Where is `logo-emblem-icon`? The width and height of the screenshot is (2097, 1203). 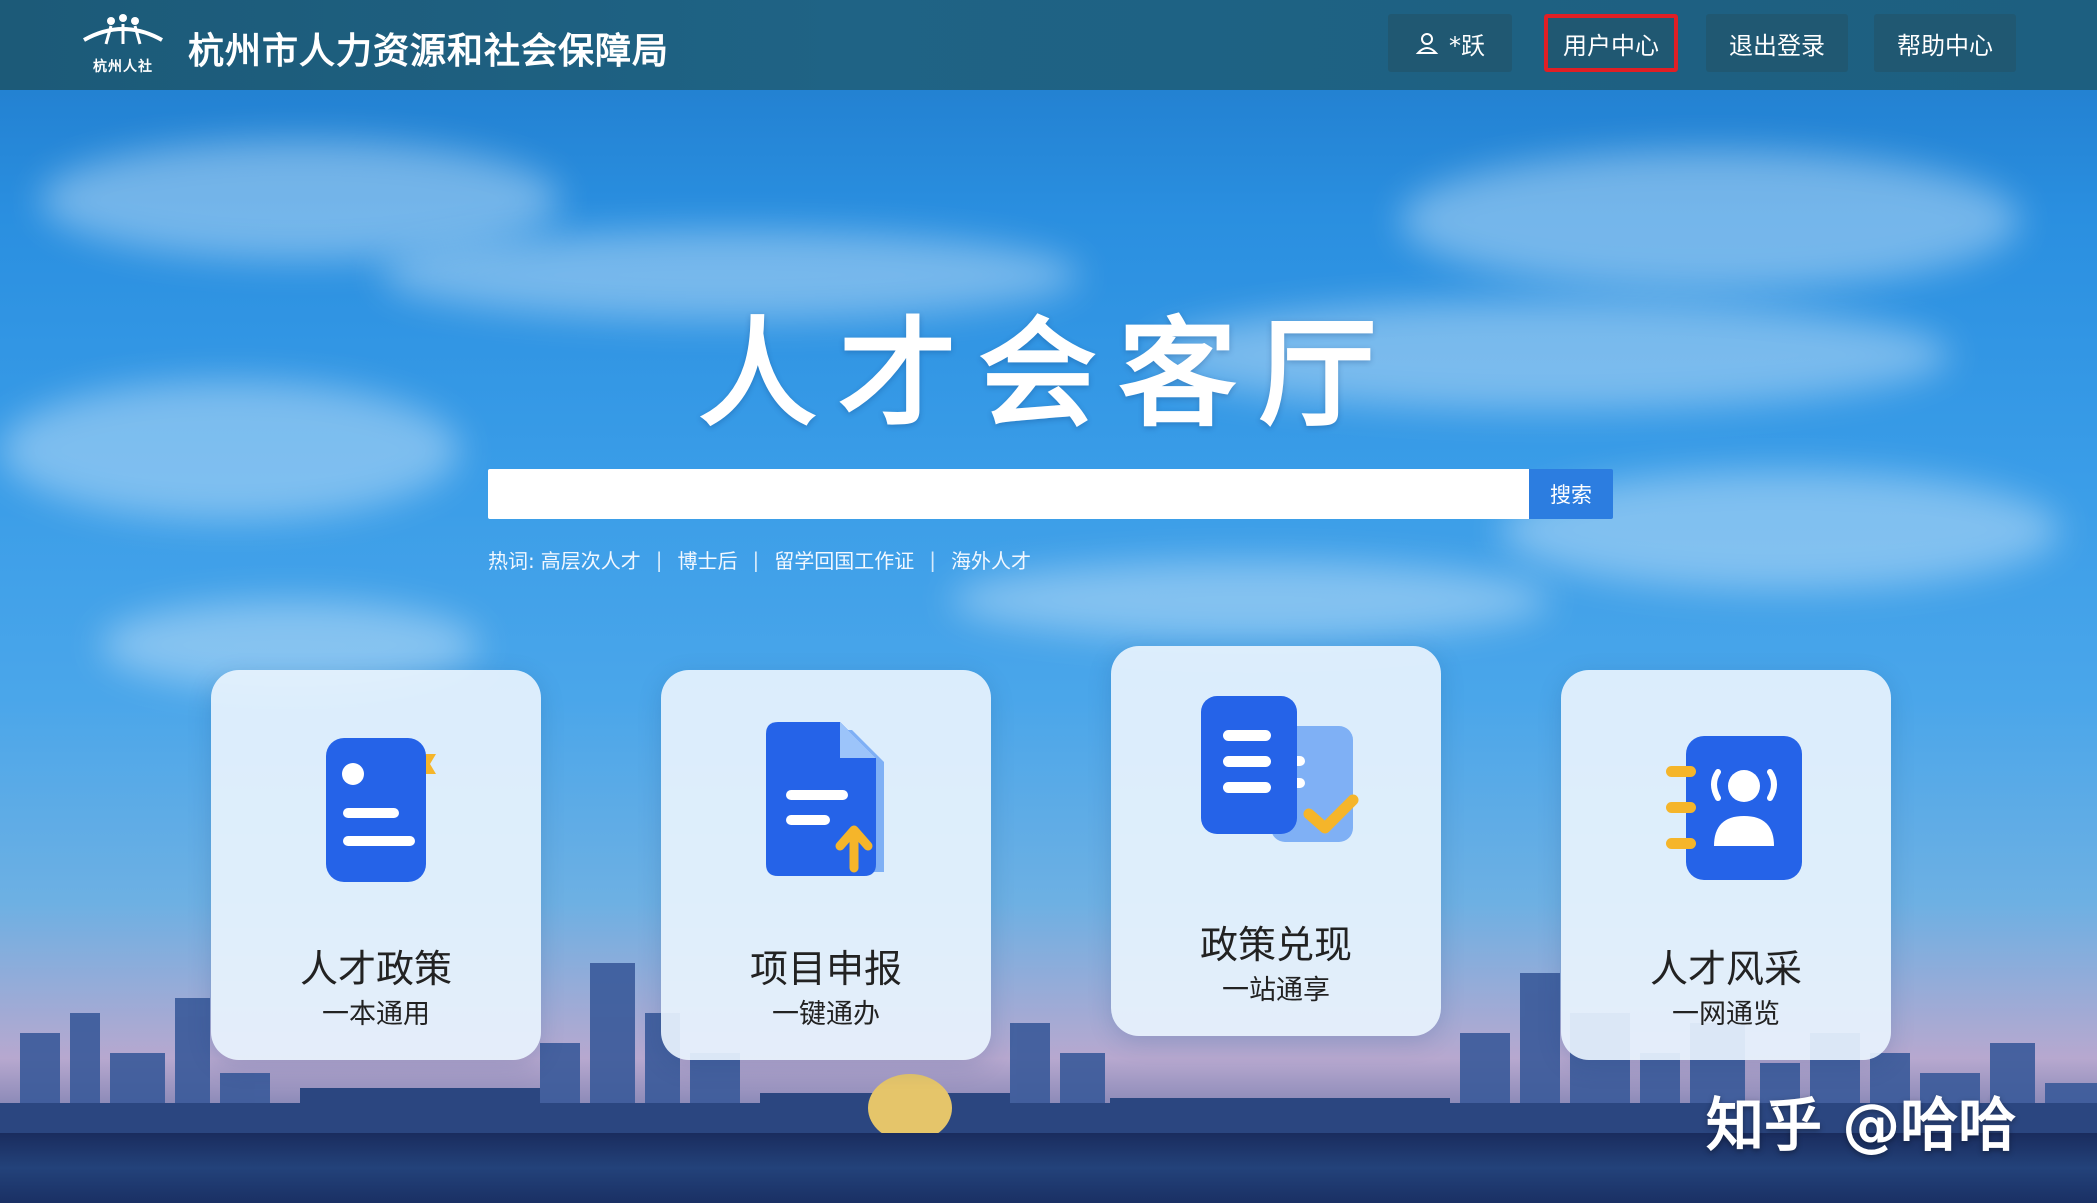
logo-emblem-icon is located at coordinates (123, 29).